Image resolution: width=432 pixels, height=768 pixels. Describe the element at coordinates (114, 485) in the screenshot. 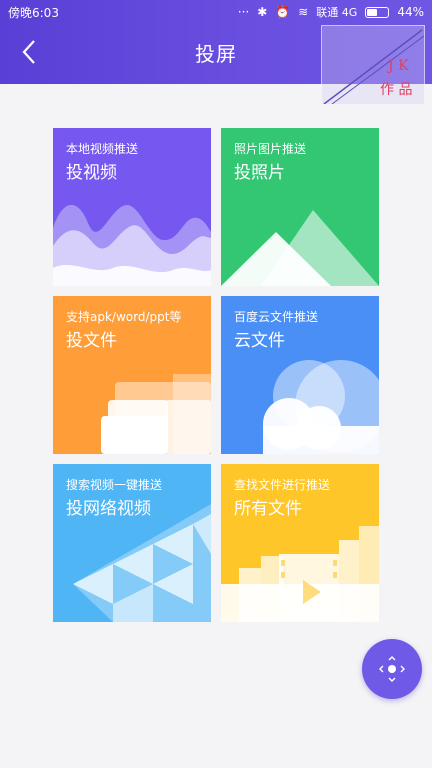

I see `tile-subtitle: 搜索视频一键推送` at that location.